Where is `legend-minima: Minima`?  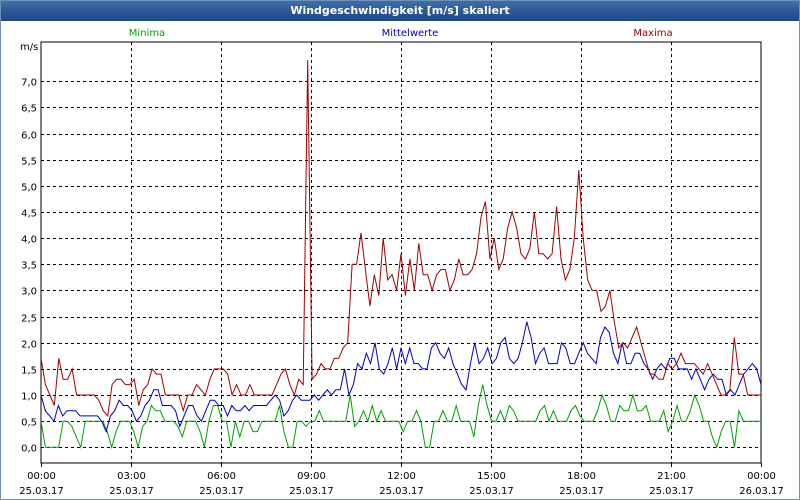 legend-minima: Minima is located at coordinates (147, 33).